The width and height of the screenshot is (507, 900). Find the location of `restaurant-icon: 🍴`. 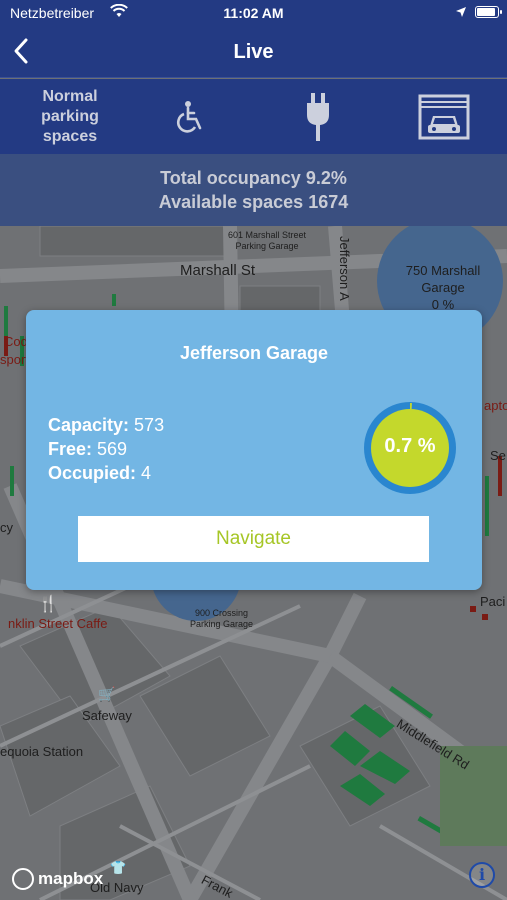

restaurant-icon: 🍴 is located at coordinates (48, 604).